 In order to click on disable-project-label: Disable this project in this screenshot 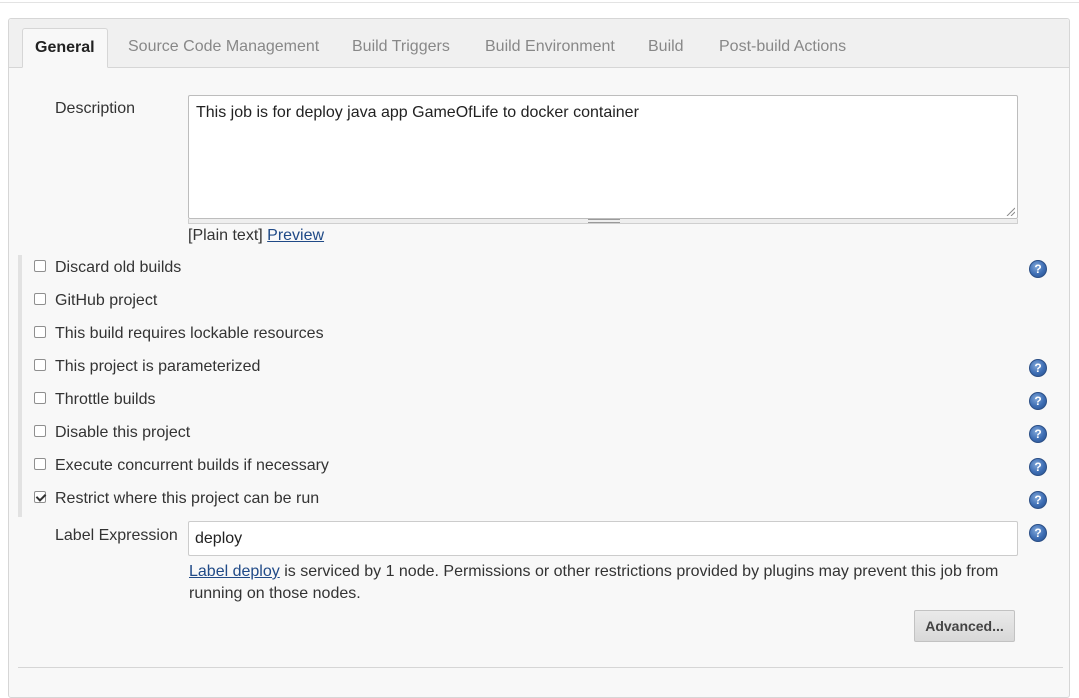, I will do `click(122, 433)`.